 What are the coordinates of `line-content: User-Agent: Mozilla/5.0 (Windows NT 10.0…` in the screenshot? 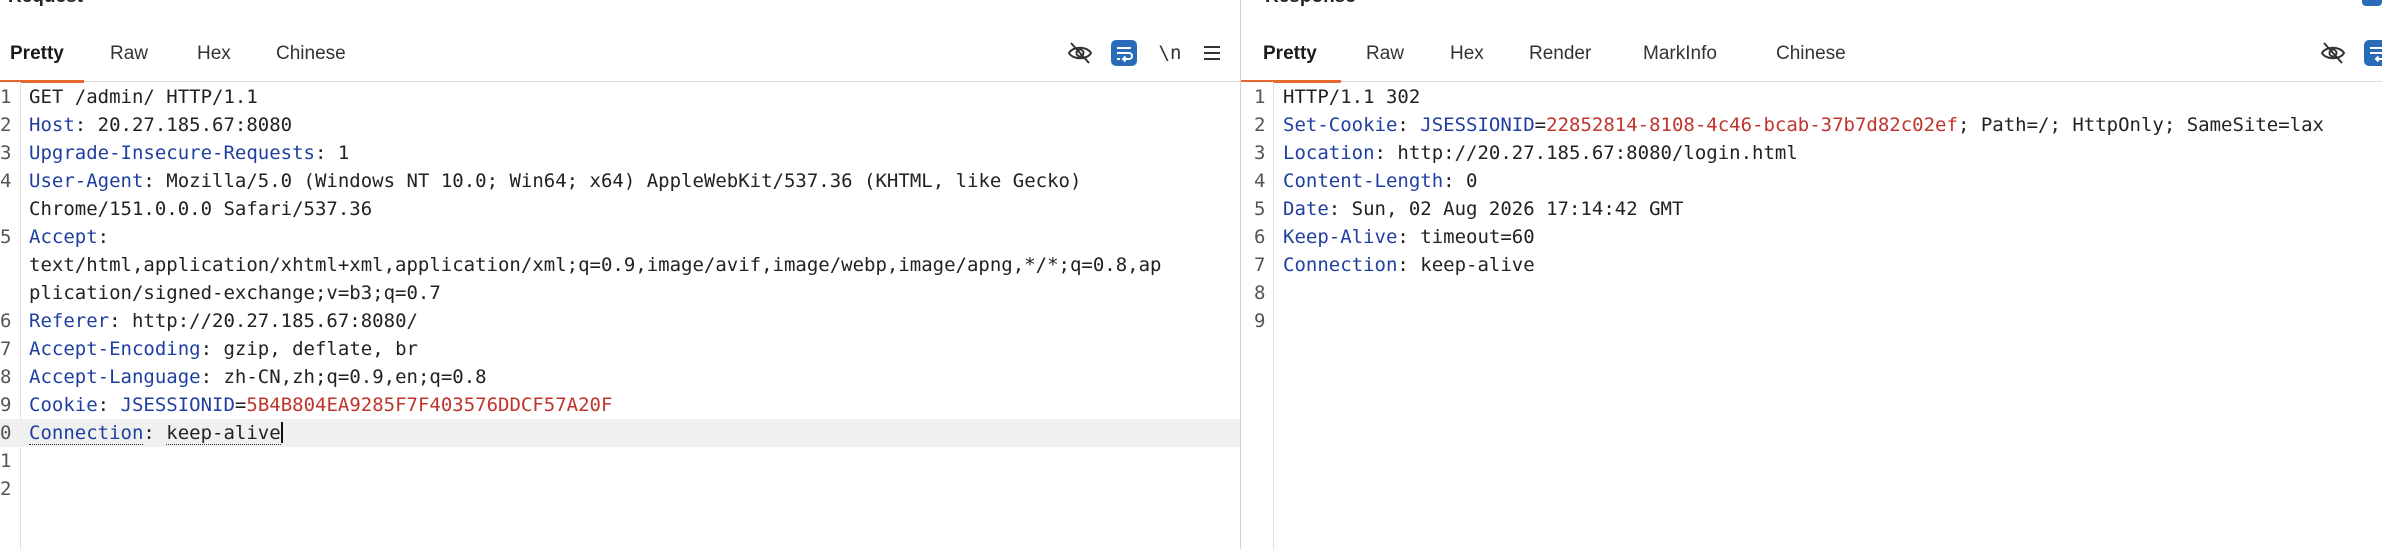 It's located at (555, 181).